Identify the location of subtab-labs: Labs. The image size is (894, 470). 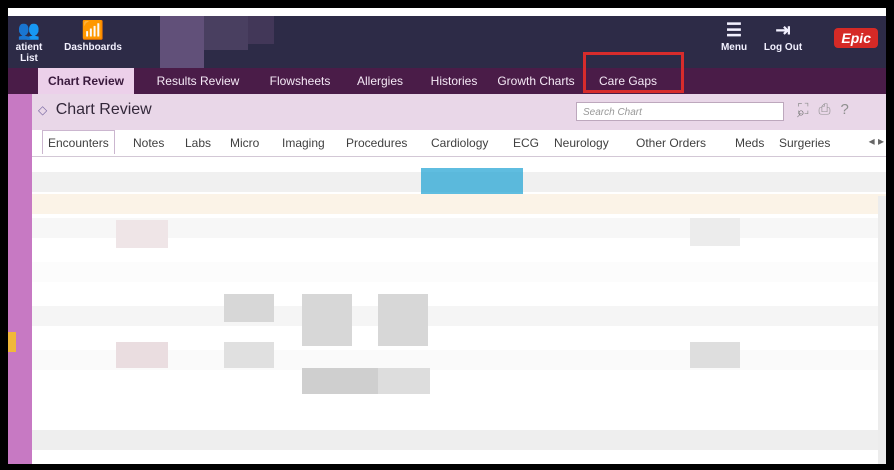
(198, 143).